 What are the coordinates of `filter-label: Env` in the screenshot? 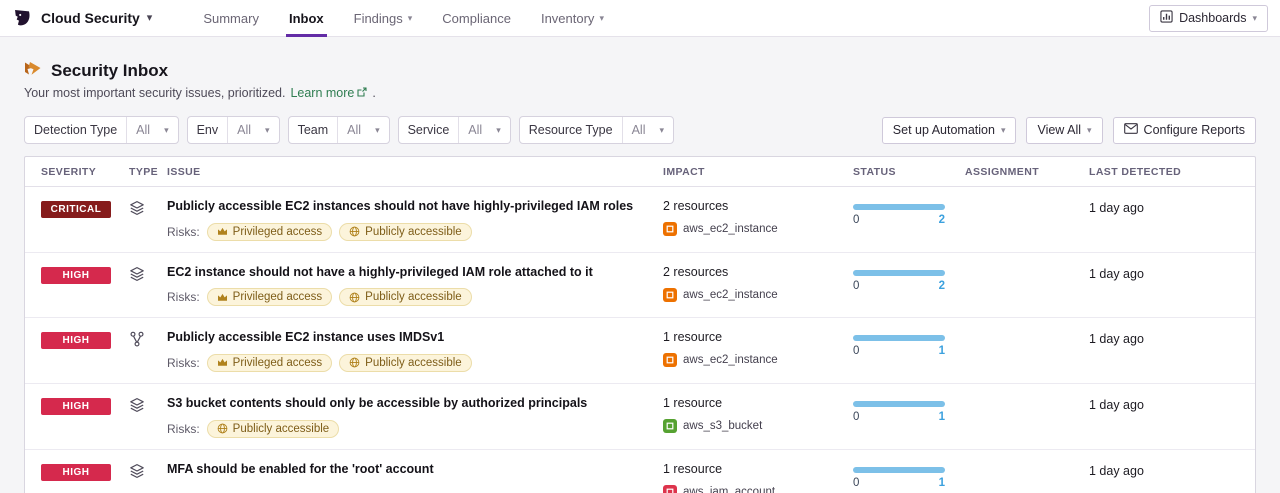 It's located at (207, 130).